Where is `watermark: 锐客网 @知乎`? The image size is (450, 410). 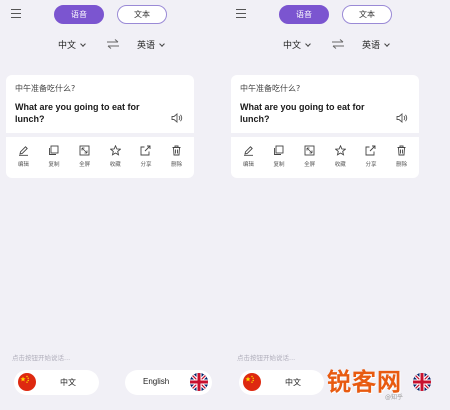
watermark: 锐客网 @知乎 is located at coordinates (385, 381).